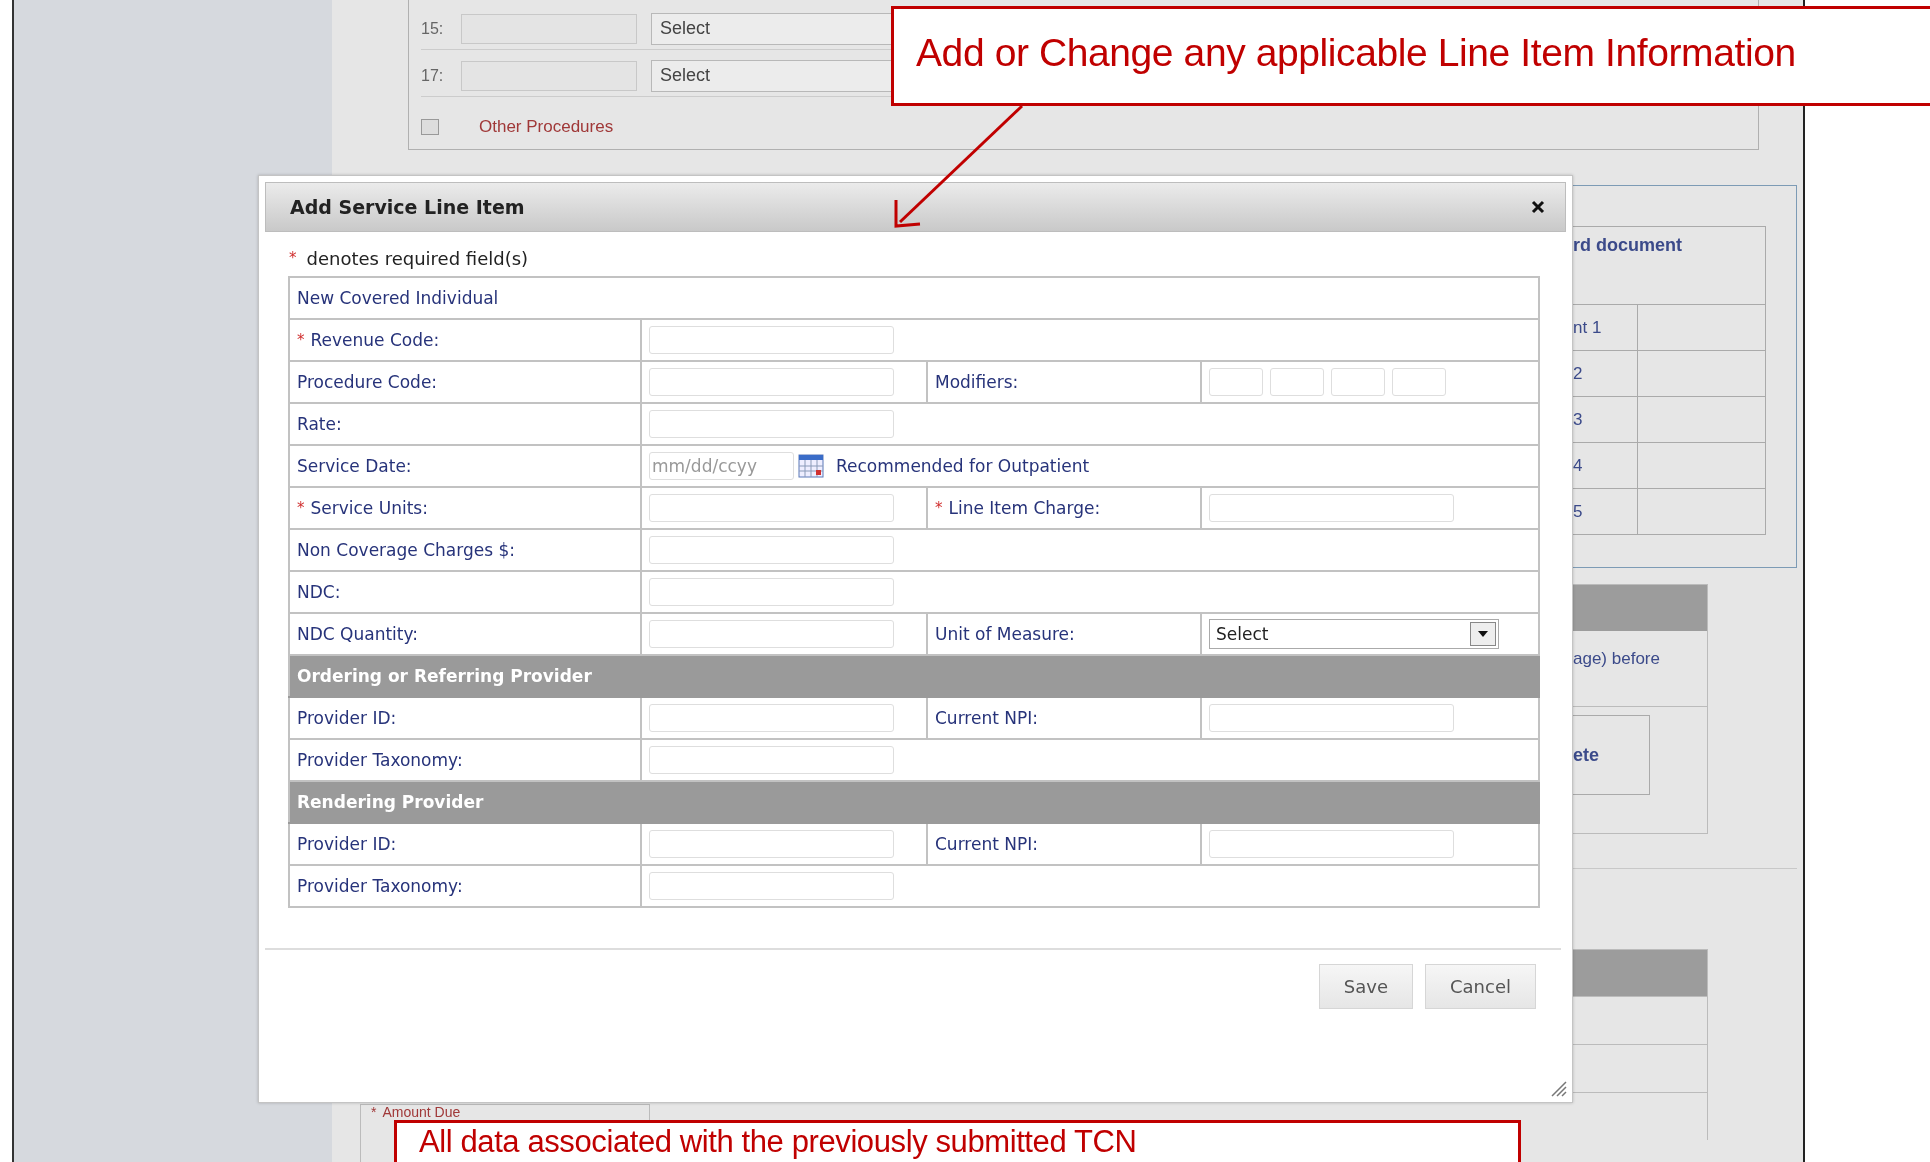 The width and height of the screenshot is (1930, 1162). I want to click on checkbox-label: Other Procedures, so click(546, 127).